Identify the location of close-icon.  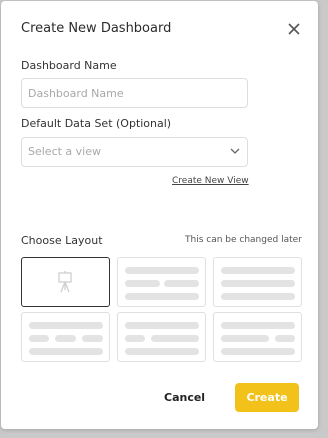
(294, 29).